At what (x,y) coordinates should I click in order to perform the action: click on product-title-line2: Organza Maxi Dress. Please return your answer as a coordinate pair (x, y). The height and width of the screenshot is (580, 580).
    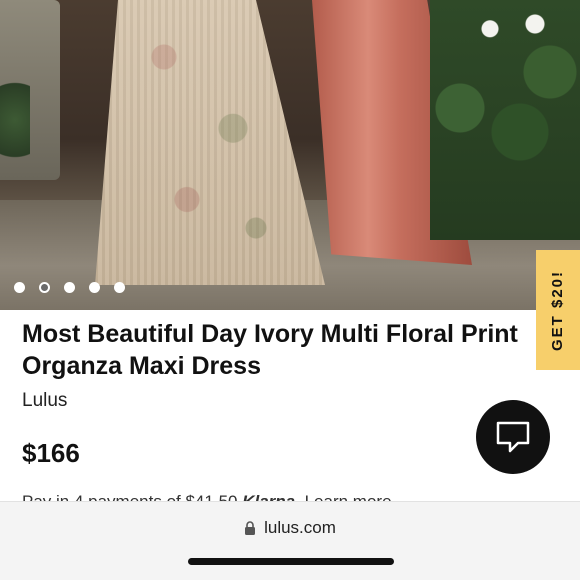
    Looking at the image, I should click on (141, 366).